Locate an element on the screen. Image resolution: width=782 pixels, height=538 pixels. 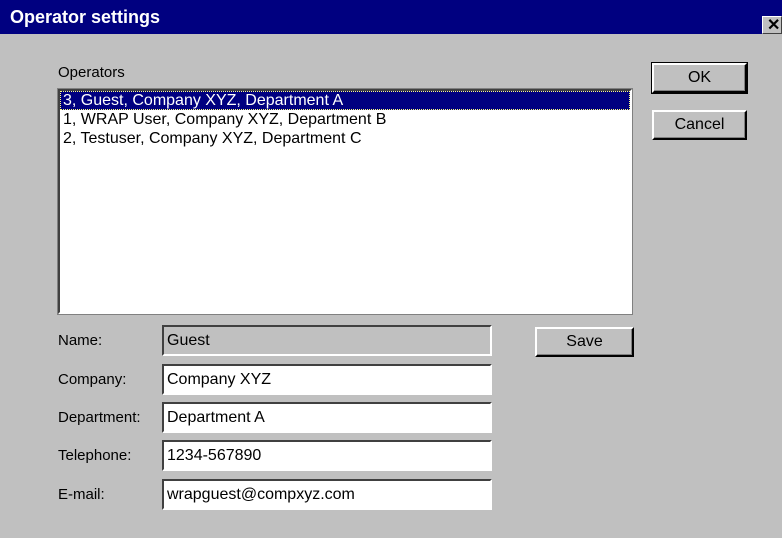
cancel-button: Cancel is located at coordinates (699, 125).